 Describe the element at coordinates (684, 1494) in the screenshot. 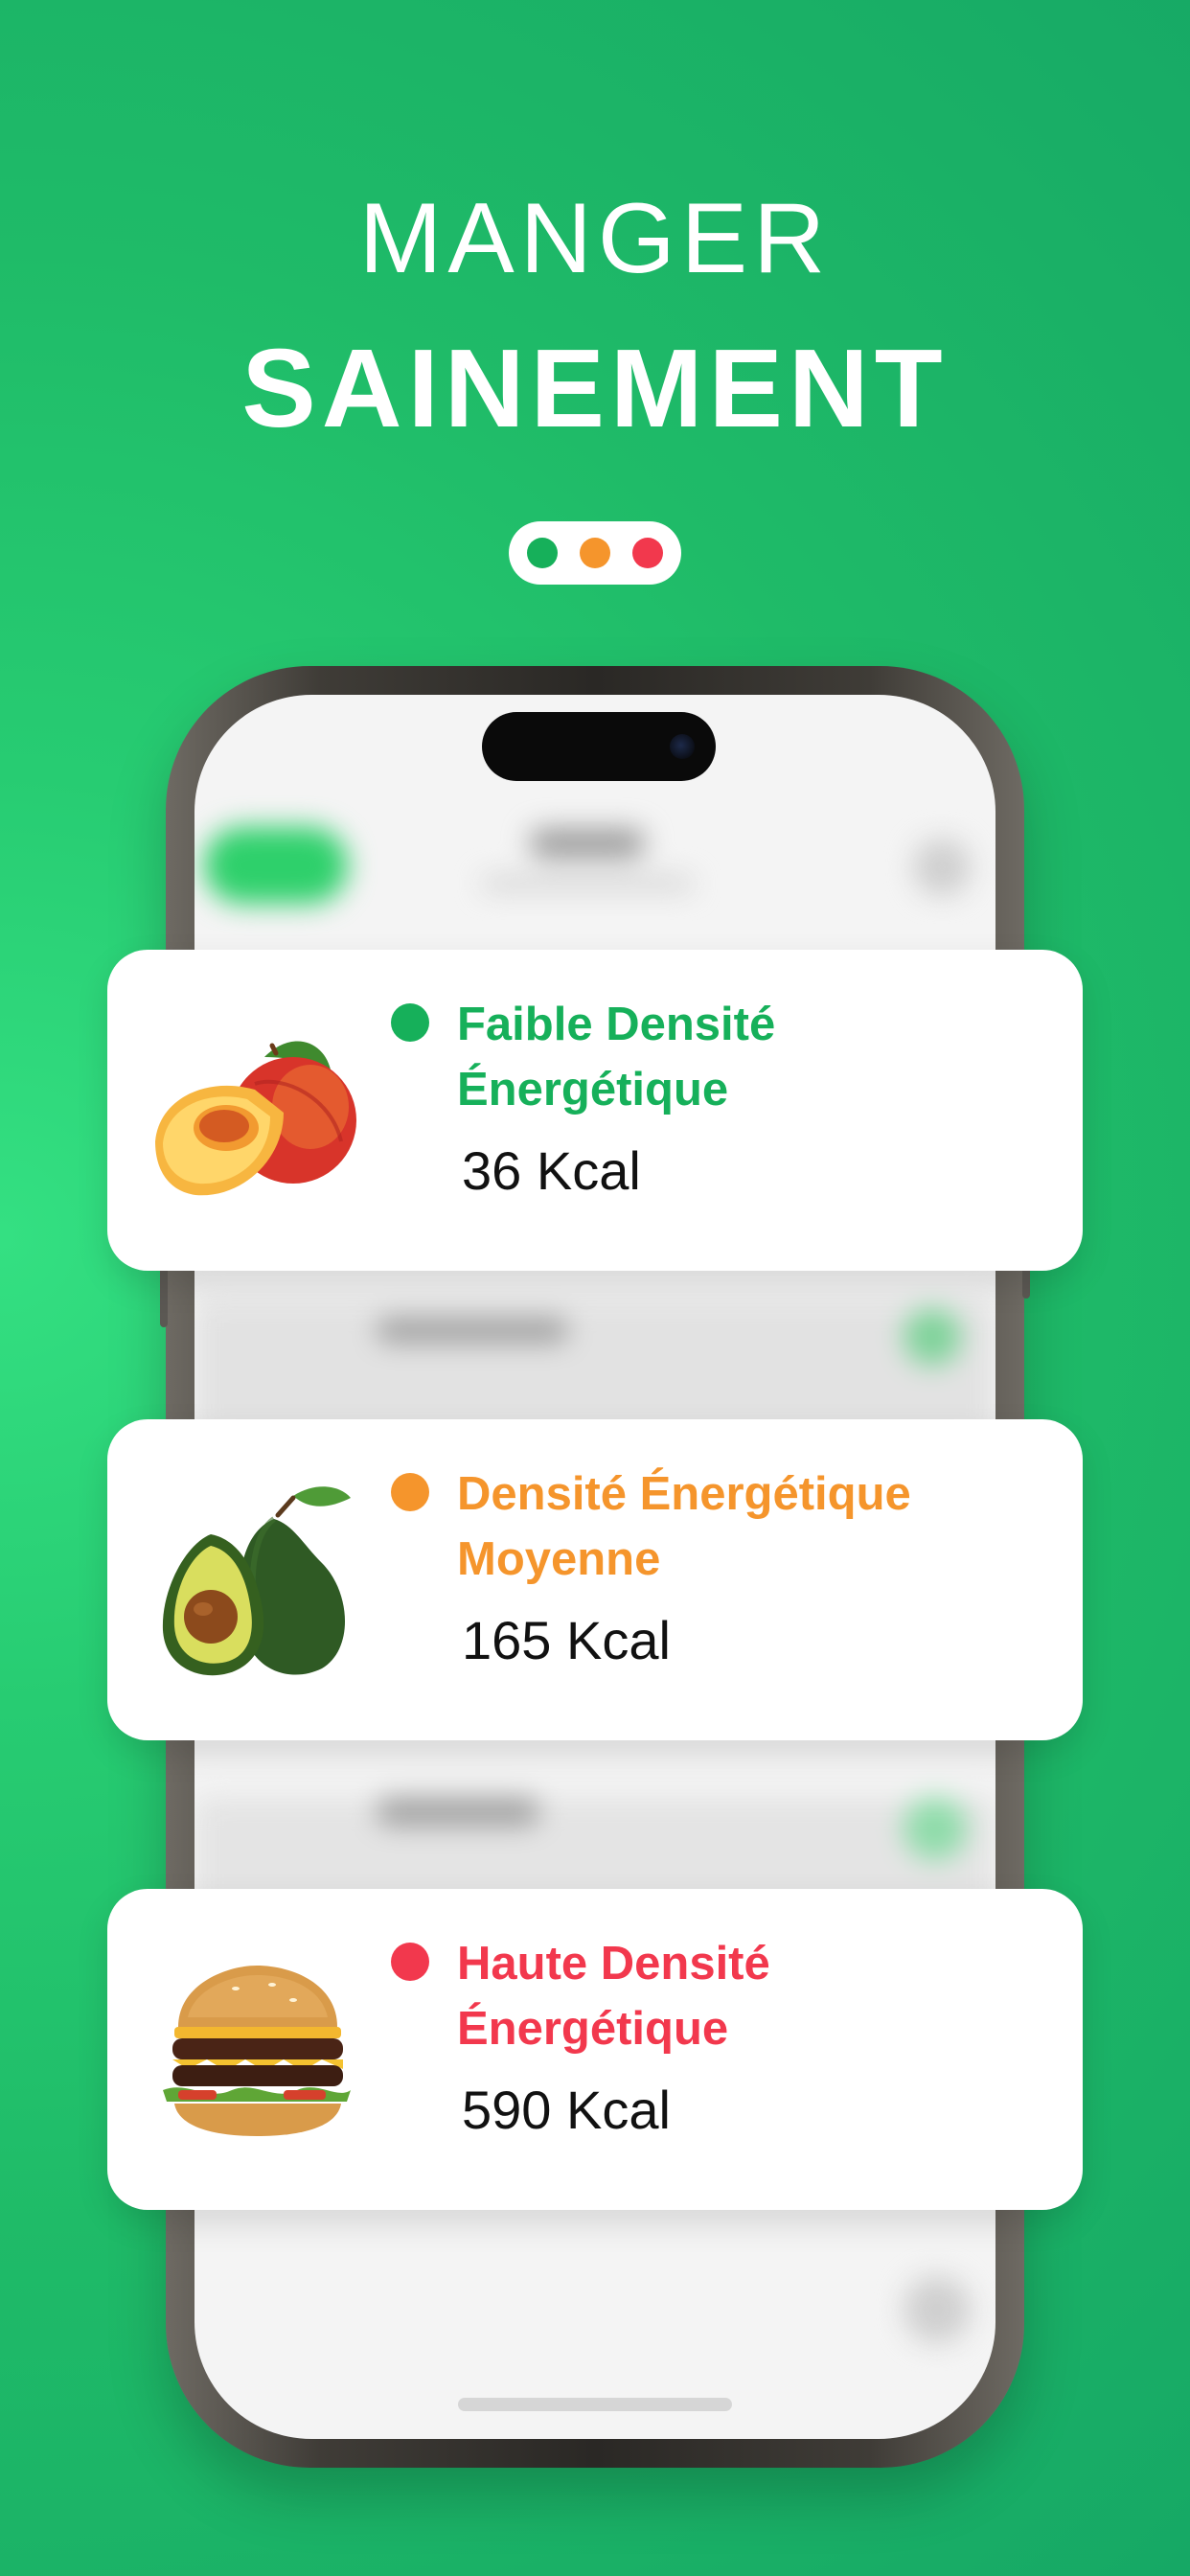

I see `card-category-line1: Densité Énergétique` at that location.